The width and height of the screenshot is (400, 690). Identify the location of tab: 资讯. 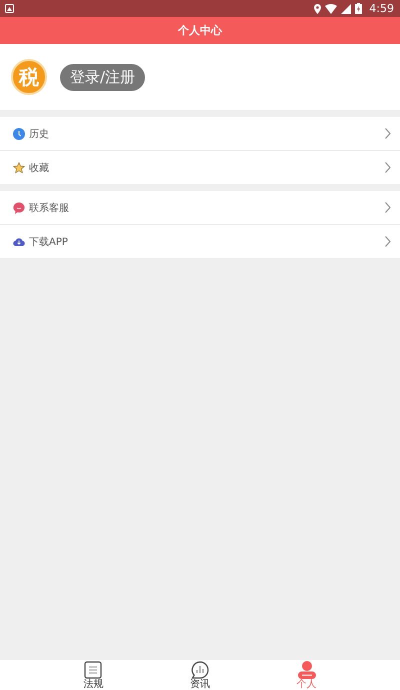
(200, 675).